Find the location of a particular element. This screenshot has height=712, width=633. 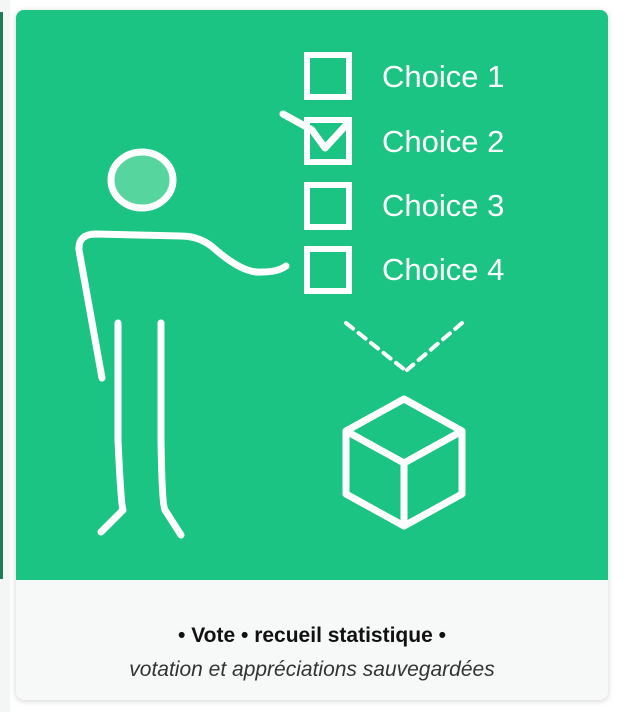

person-head is located at coordinates (142, 180).